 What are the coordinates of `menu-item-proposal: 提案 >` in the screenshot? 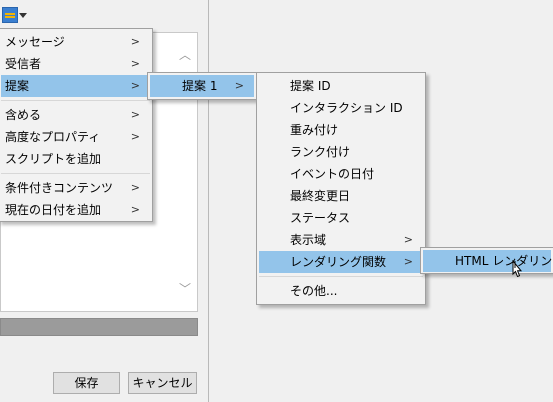 It's located at (75, 86).